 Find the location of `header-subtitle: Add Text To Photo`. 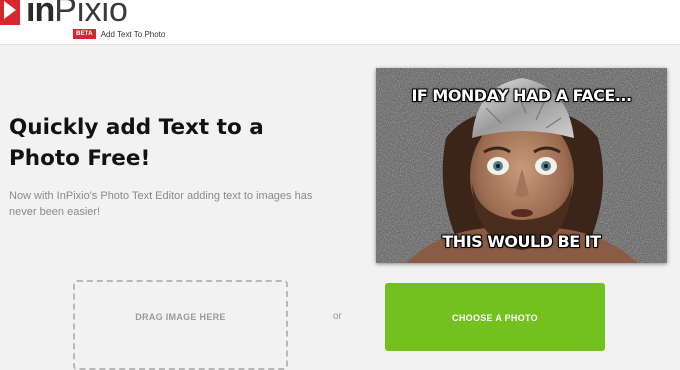

header-subtitle: Add Text To Photo is located at coordinates (133, 34).